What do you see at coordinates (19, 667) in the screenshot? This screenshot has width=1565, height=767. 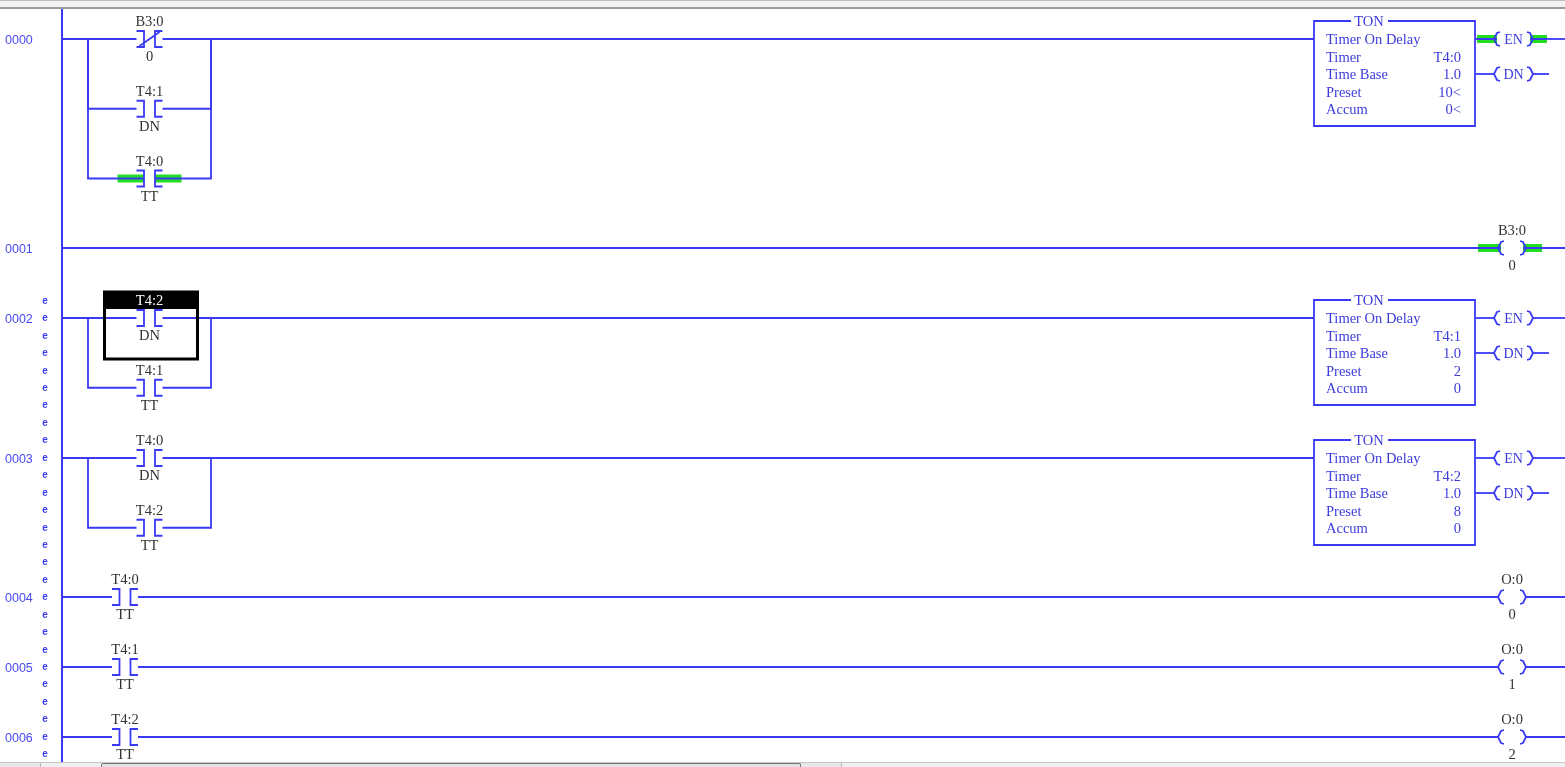 I see `rung-number: 0005` at bounding box center [19, 667].